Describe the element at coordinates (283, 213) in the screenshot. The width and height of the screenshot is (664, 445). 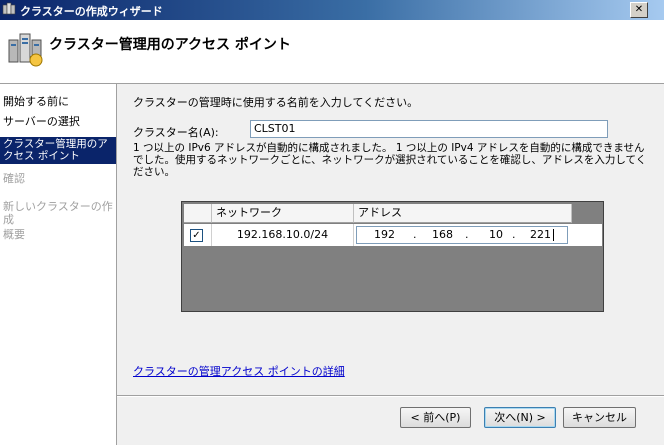
I see `network-column-header: ネットワーク` at that location.